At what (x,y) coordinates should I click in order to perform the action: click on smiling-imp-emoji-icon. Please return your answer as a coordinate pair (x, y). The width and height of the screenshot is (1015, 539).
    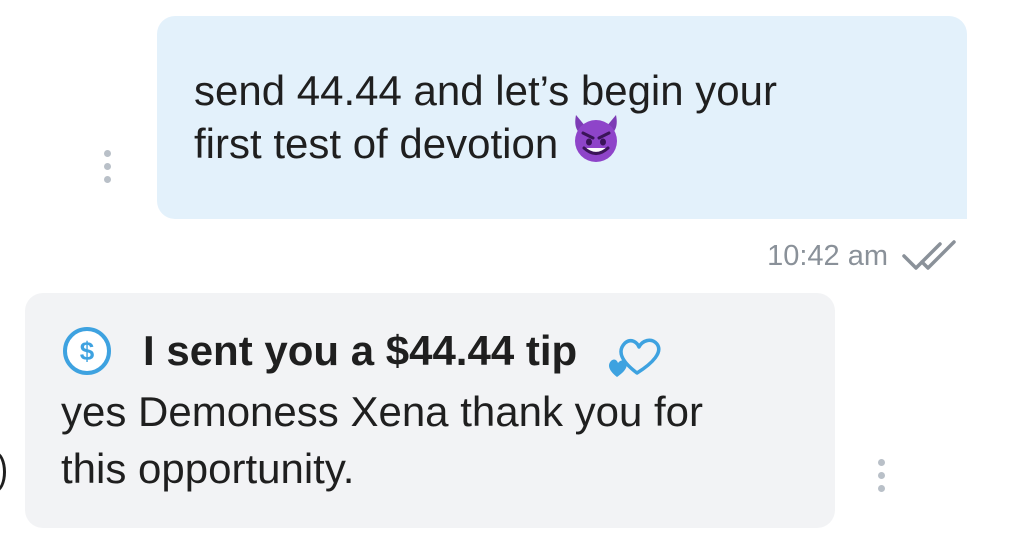
    Looking at the image, I should click on (596, 143).